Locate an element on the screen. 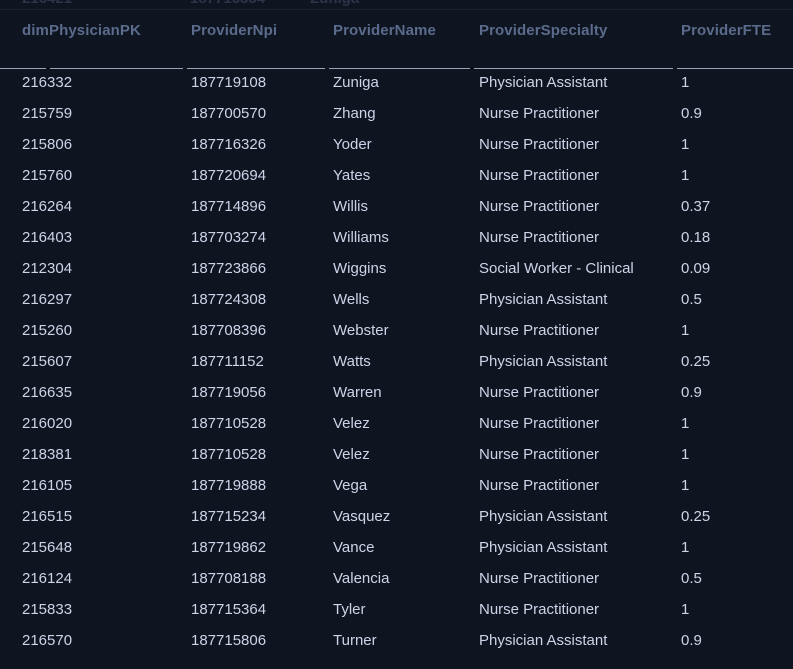 Image resolution: width=793 pixels, height=669 pixels. cell-ProviderName: Wells is located at coordinates (351, 299).